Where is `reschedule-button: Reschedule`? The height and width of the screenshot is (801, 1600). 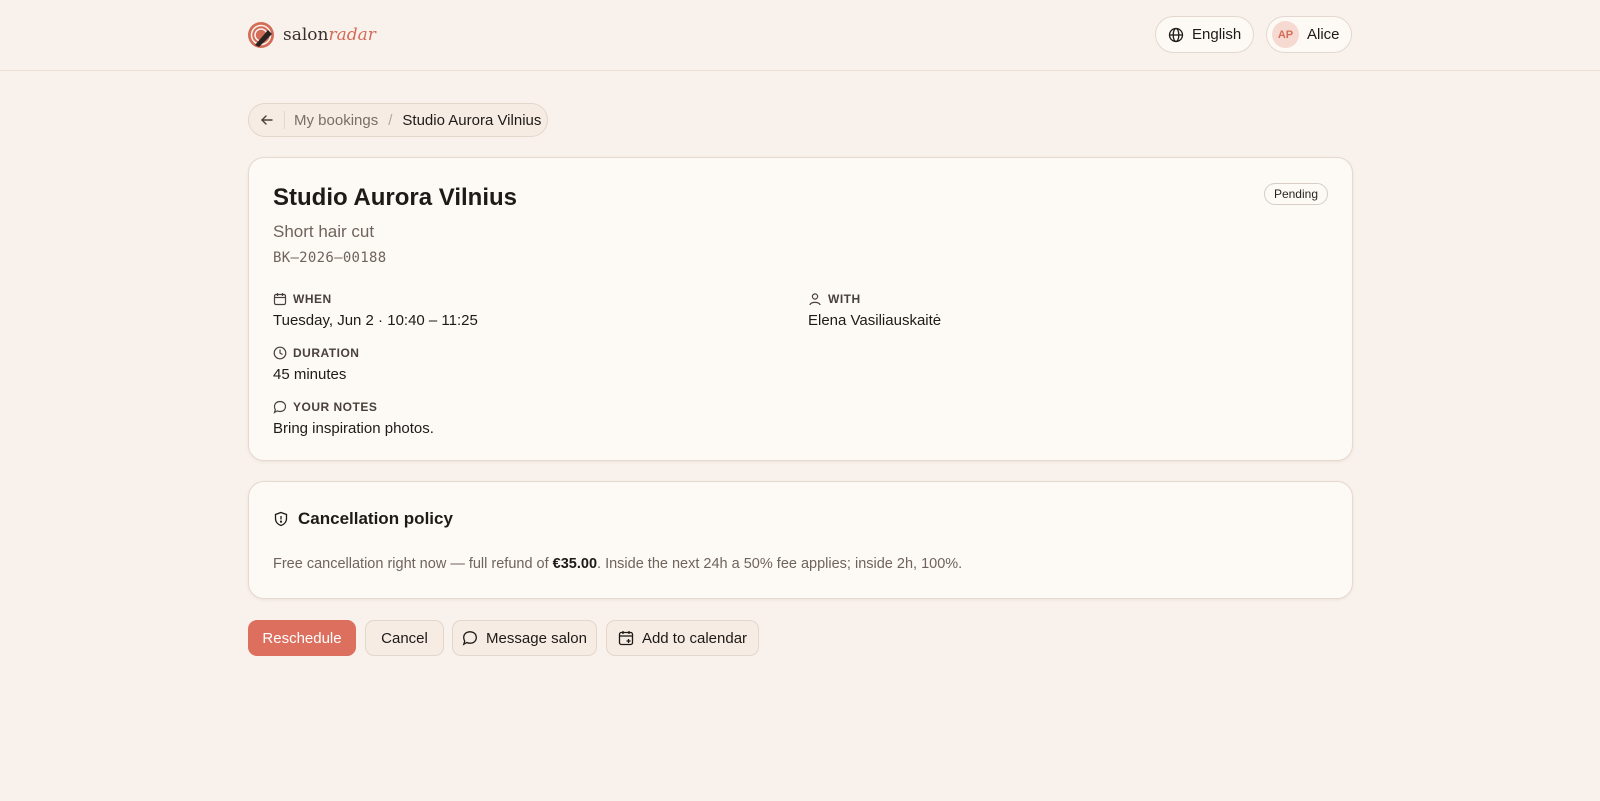
reschedule-button: Reschedule is located at coordinates (302, 638).